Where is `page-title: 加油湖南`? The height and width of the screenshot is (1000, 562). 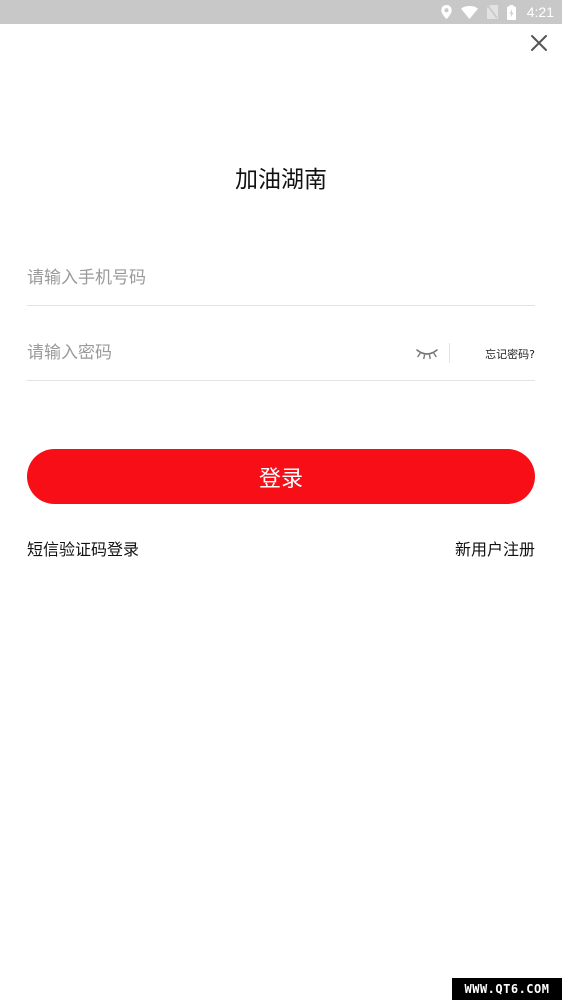 page-title: 加油湖南 is located at coordinates (281, 180).